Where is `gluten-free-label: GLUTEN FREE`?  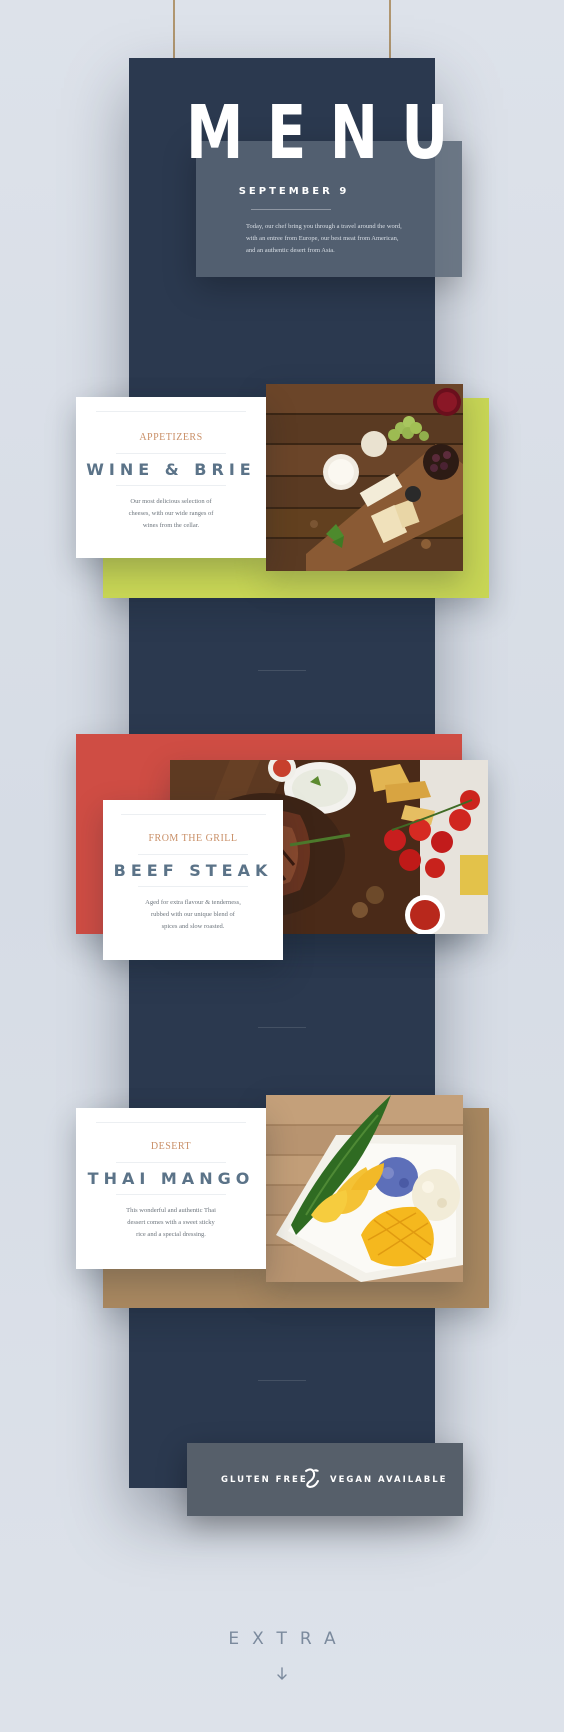
gluten-free-label: GLUTEN FREE is located at coordinates (264, 1480).